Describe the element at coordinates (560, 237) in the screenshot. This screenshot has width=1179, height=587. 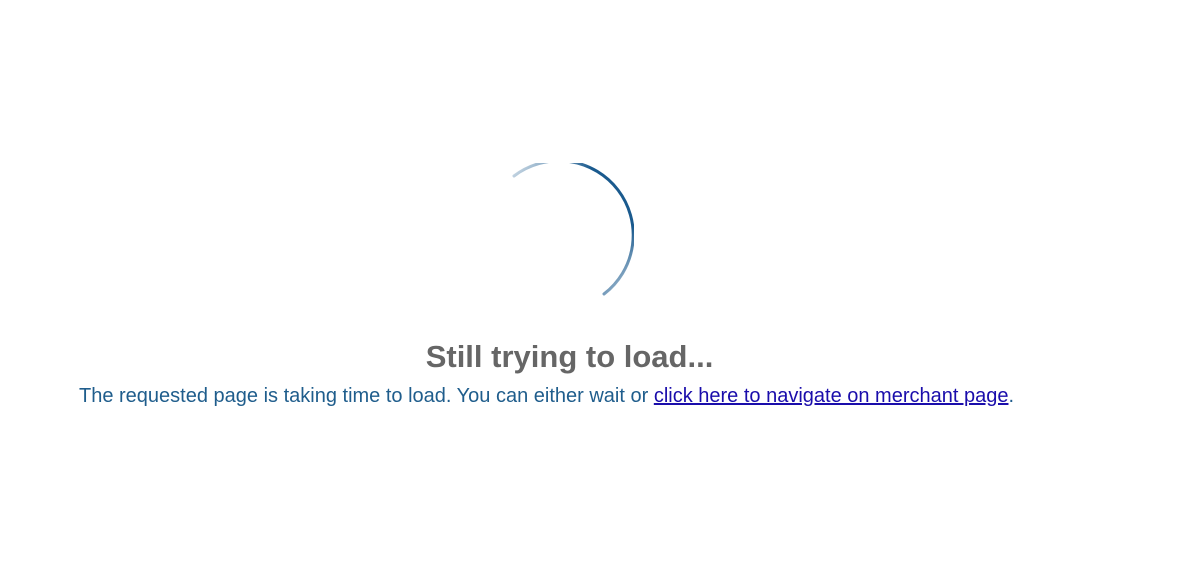
I see `loading-spinner-icon` at that location.